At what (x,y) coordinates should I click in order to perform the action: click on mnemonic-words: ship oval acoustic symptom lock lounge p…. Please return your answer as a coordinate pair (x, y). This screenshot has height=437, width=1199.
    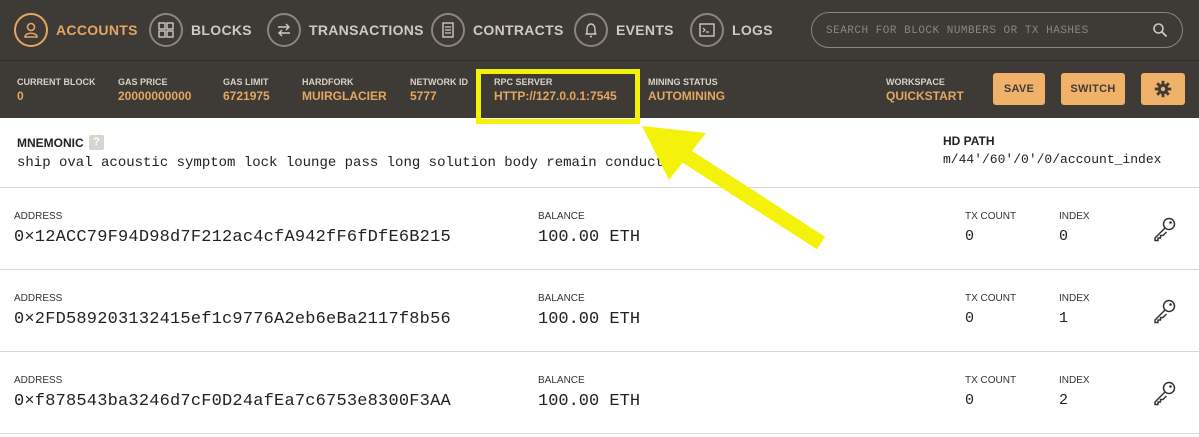
    Looking at the image, I should click on (340, 163).